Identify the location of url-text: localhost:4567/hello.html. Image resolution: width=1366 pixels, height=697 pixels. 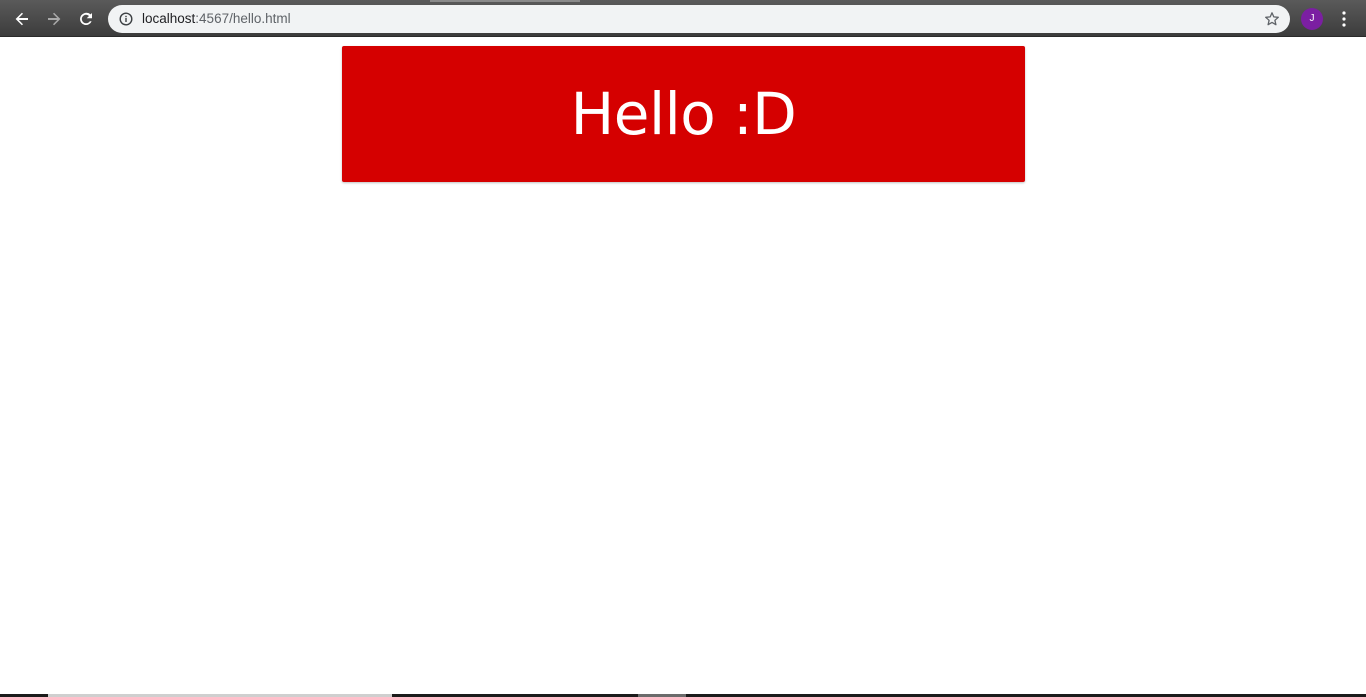
(216, 19).